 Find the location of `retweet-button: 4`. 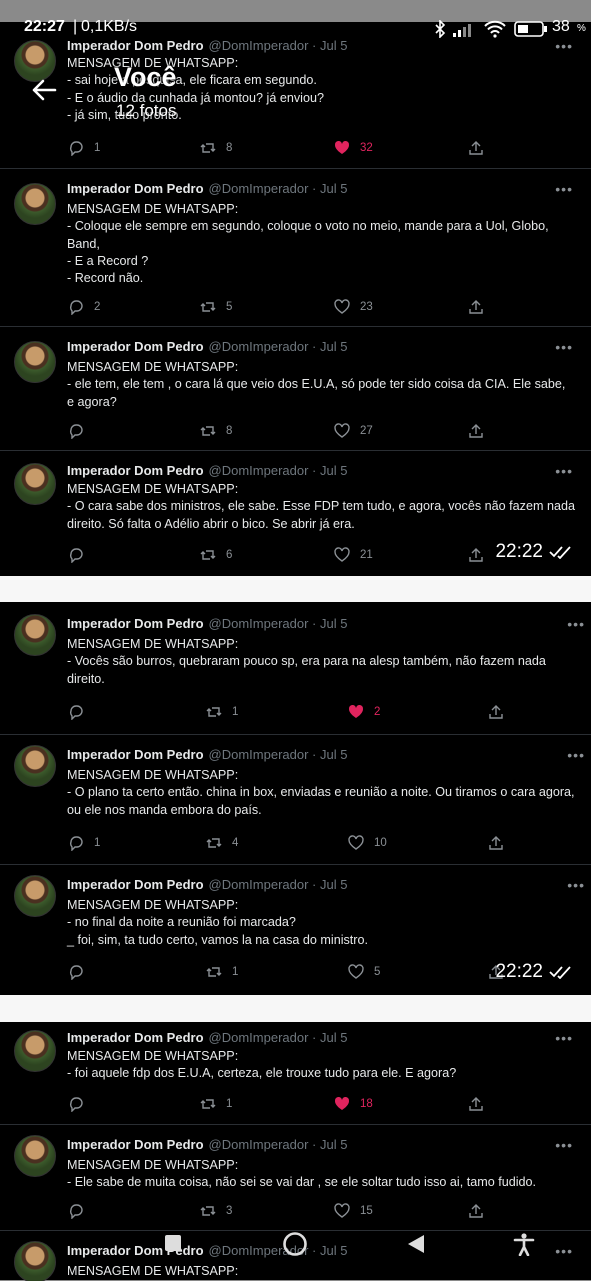

retweet-button: 4 is located at coordinates (222, 843).